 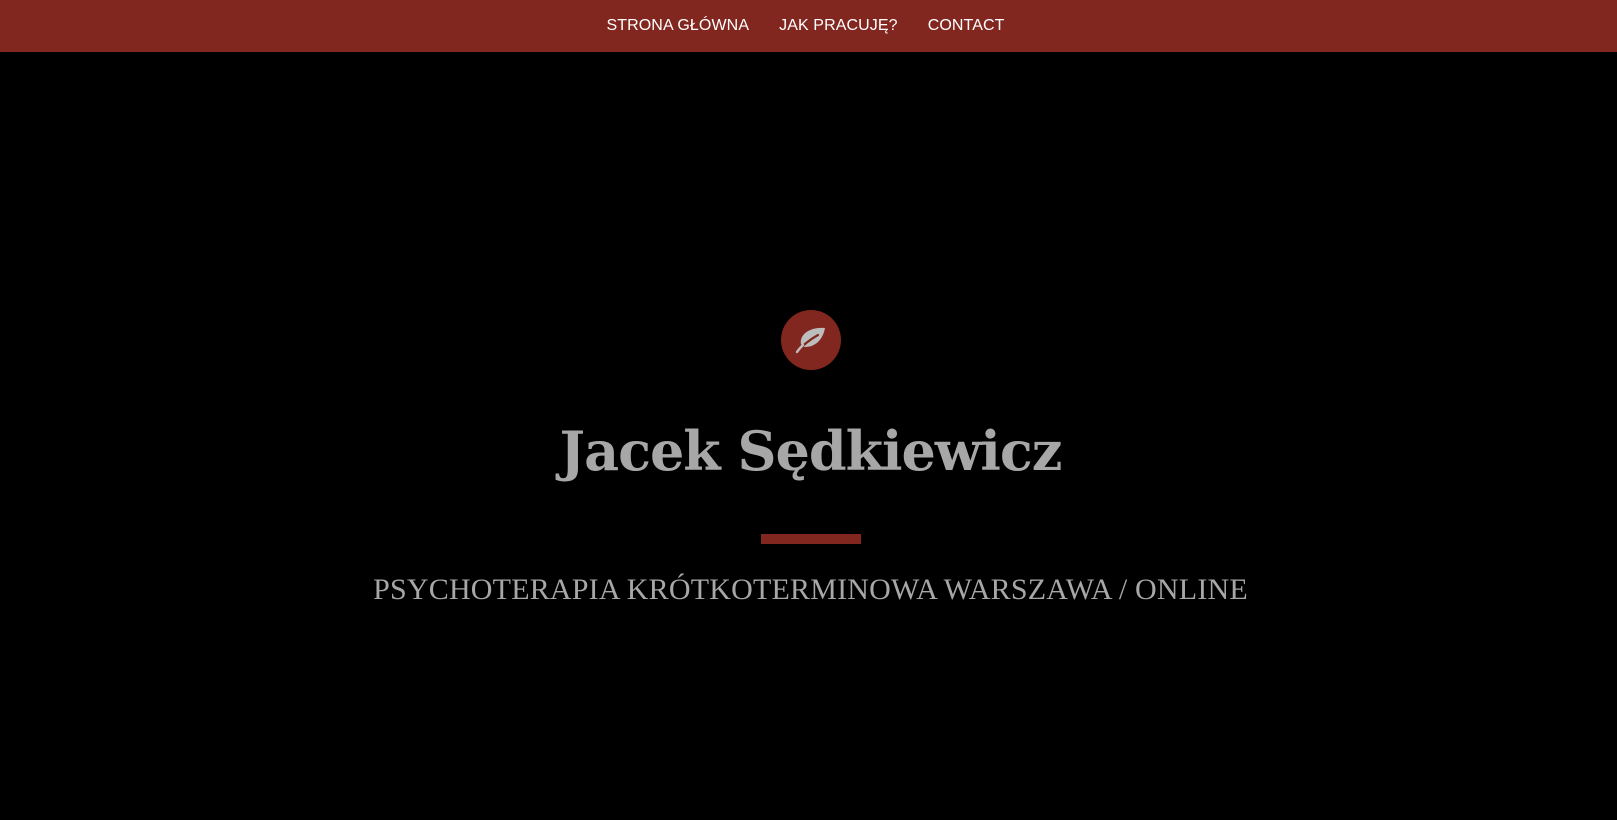 I want to click on site-title: Jacek Sędkiewicz, so click(x=811, y=451).